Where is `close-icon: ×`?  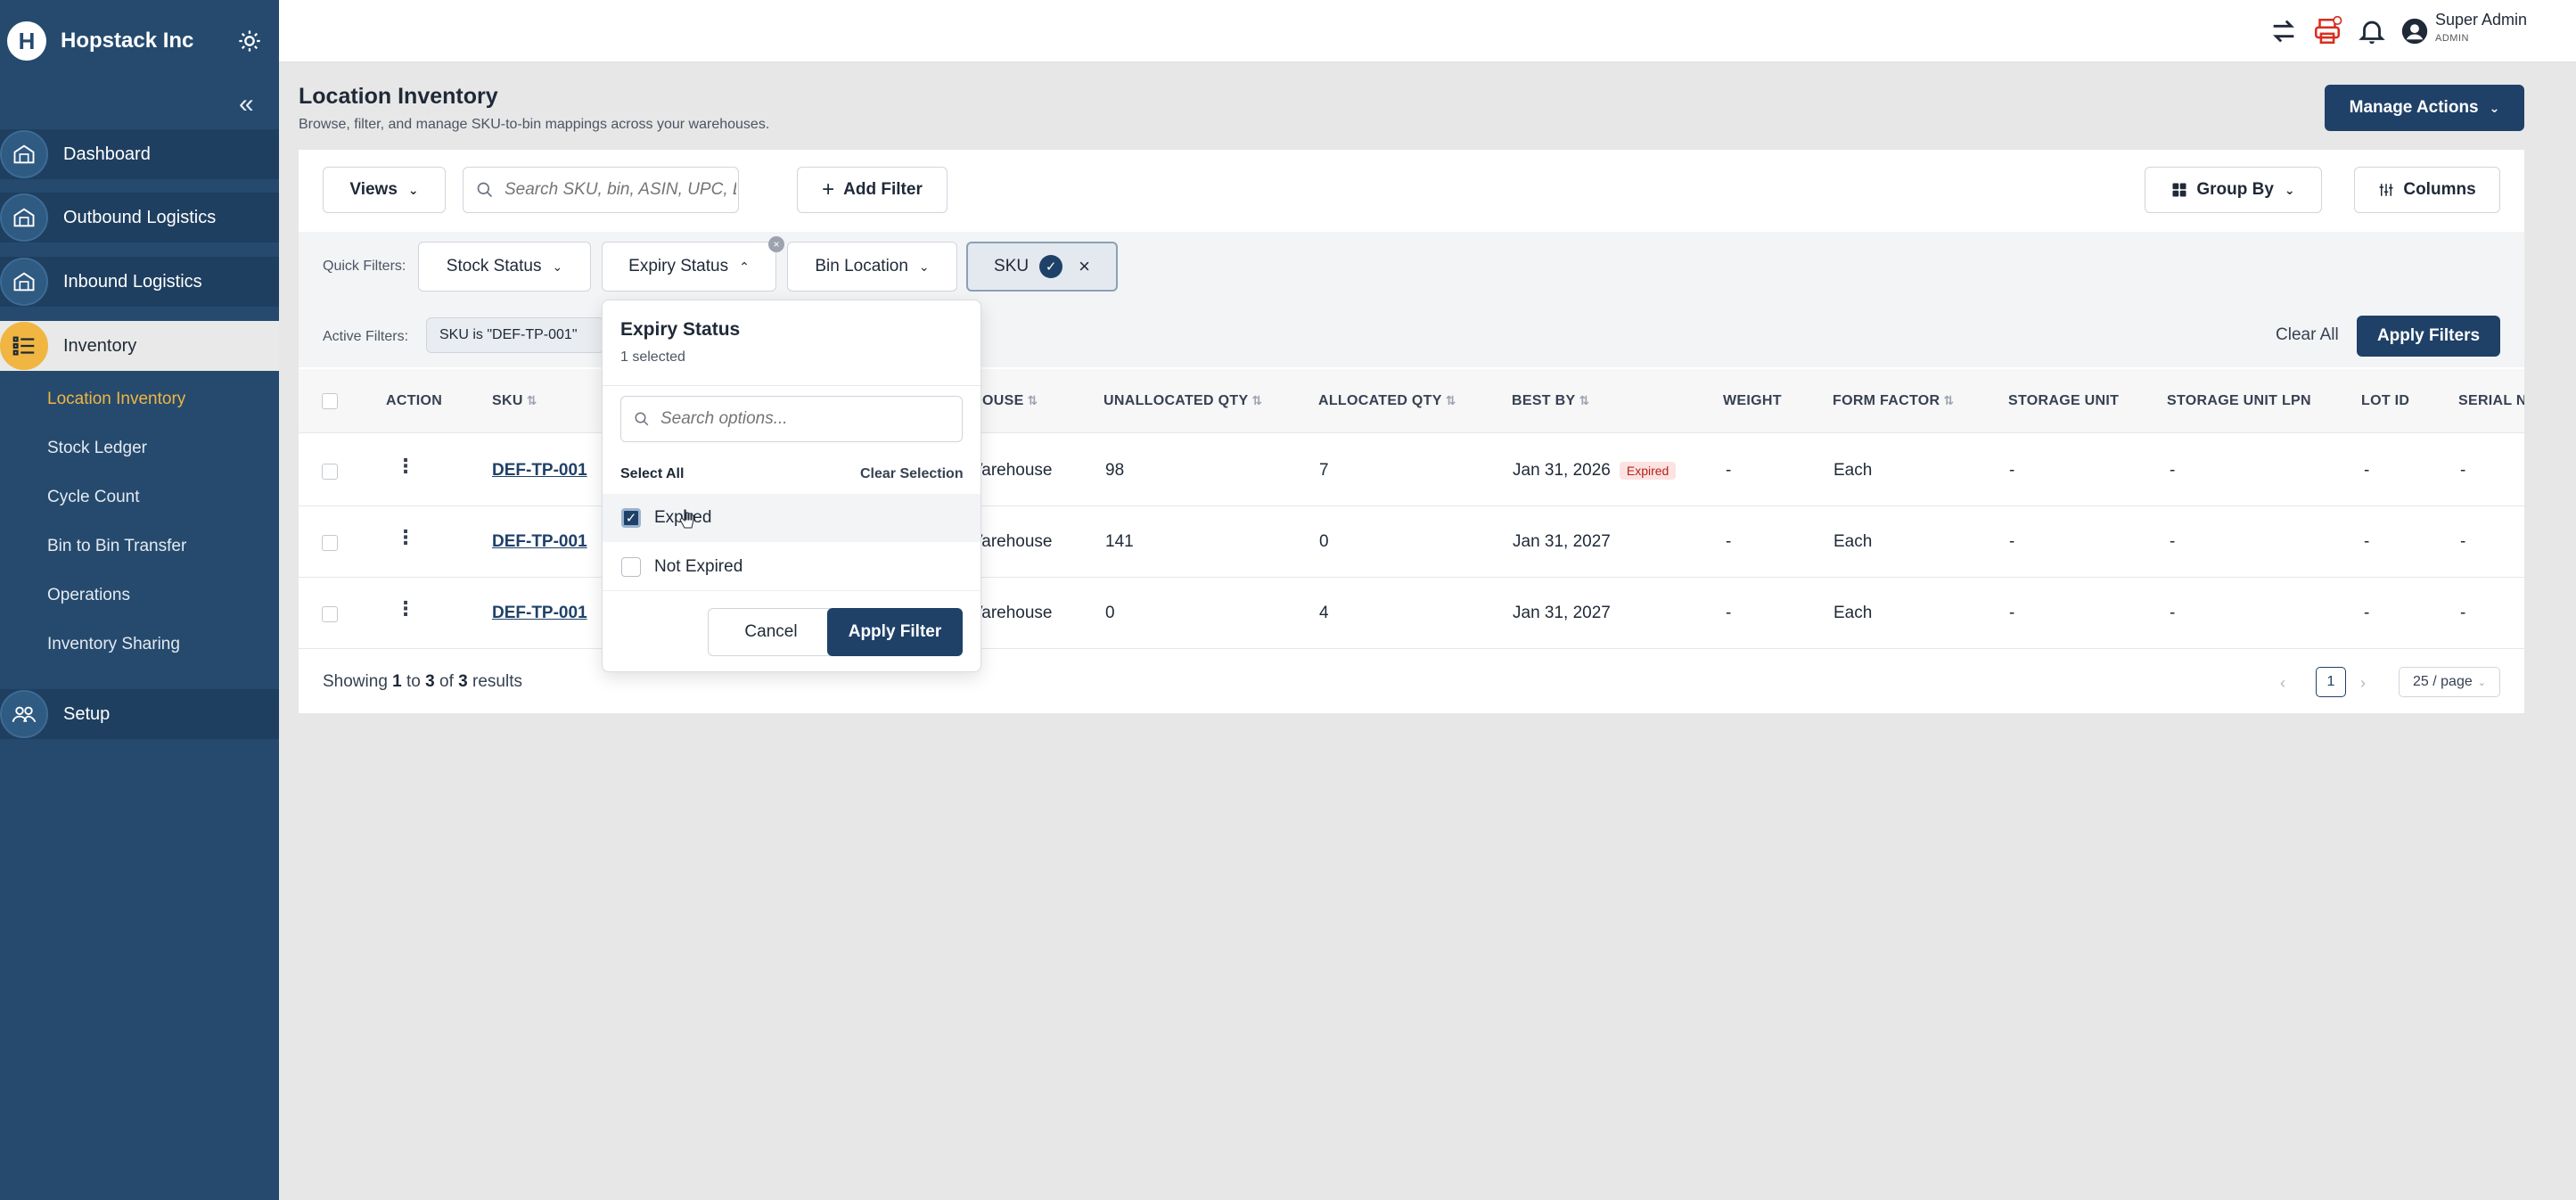 close-icon: × is located at coordinates (1084, 266).